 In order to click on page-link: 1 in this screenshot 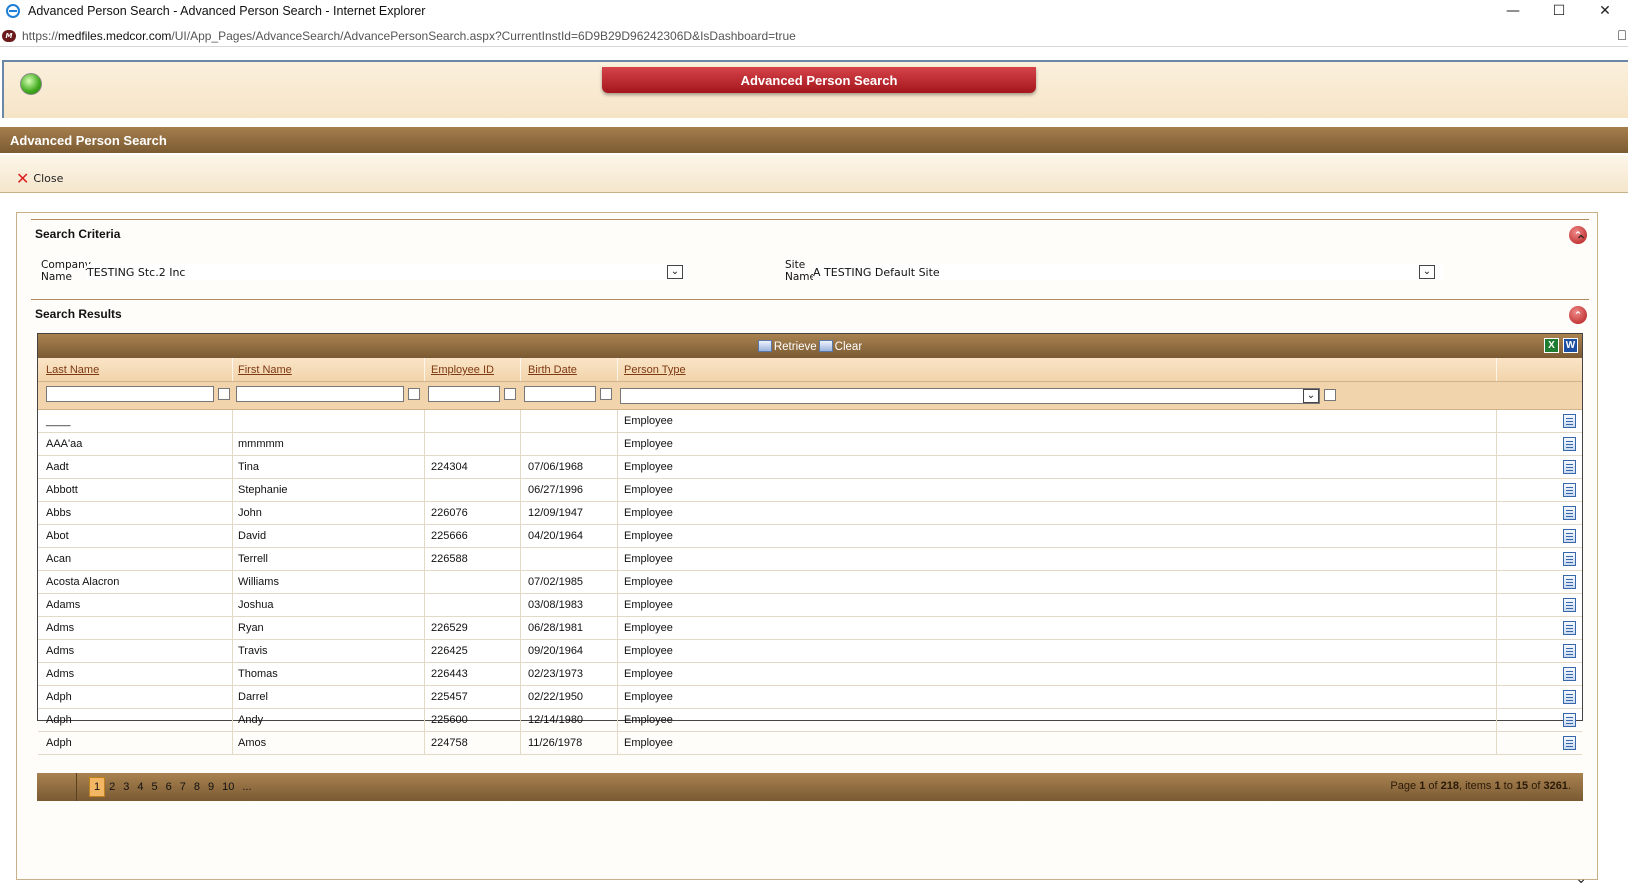, I will do `click(97, 787)`.